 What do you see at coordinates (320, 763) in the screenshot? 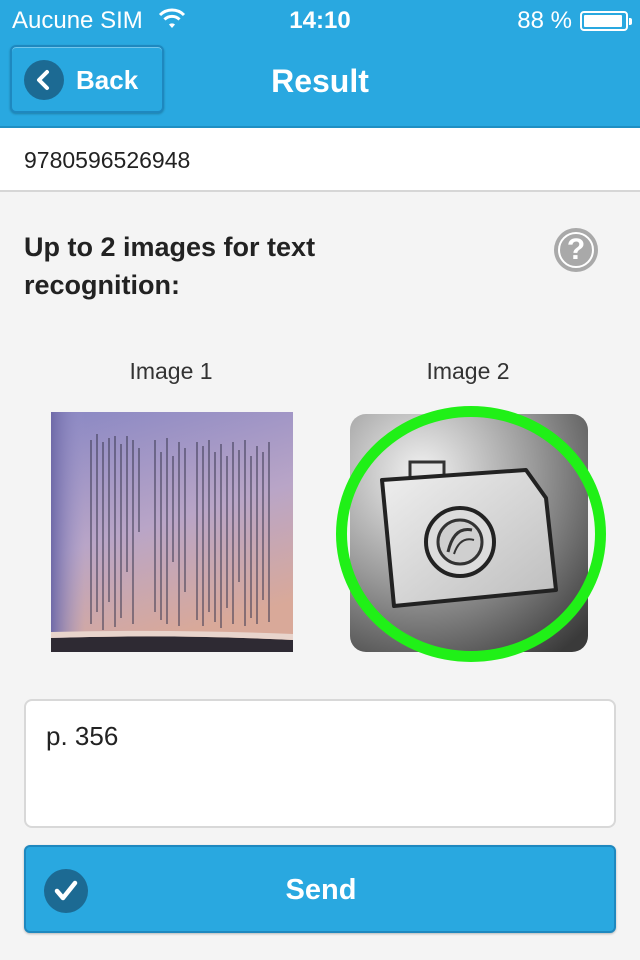
I see `note-input: p. 356` at bounding box center [320, 763].